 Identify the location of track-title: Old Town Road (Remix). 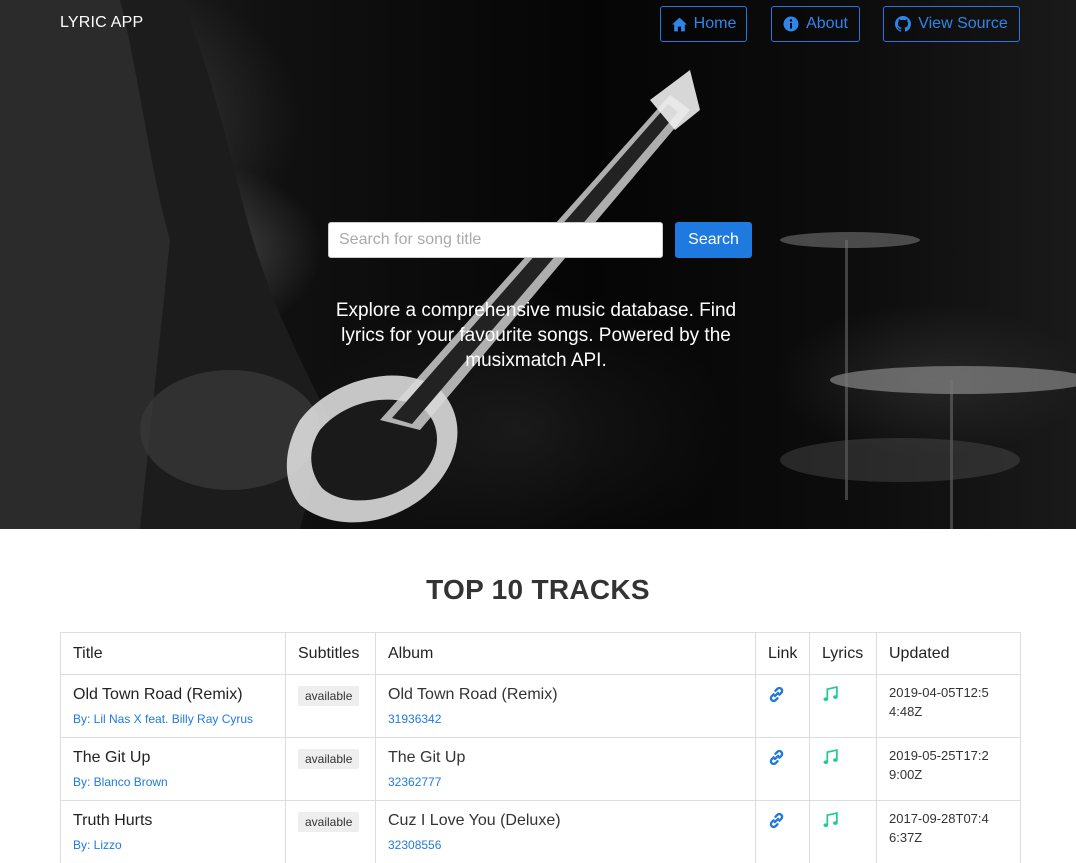
(158, 694).